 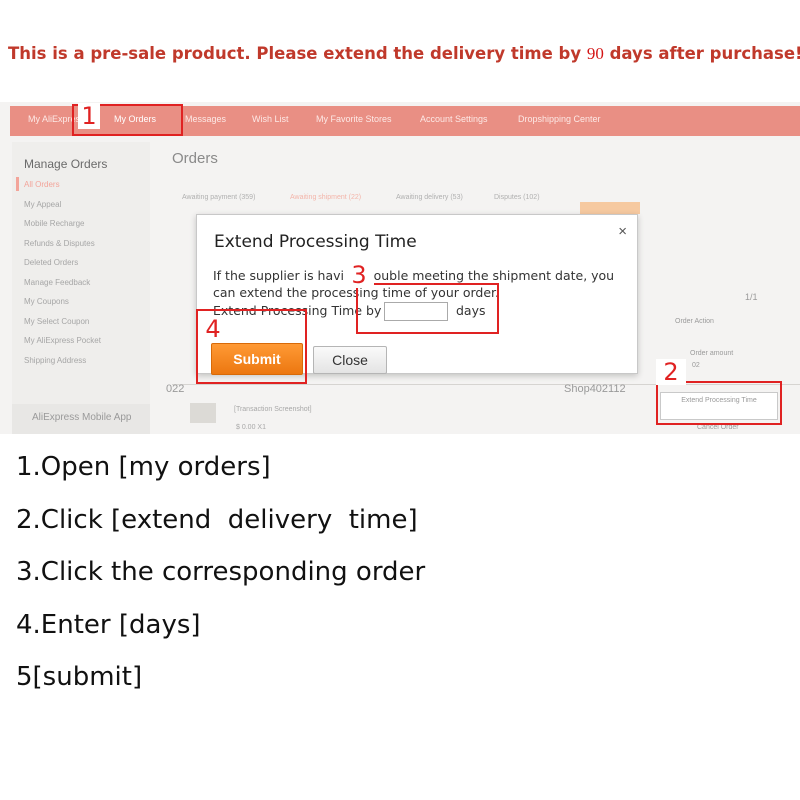 What do you see at coordinates (273, 409) in the screenshot?
I see `transaction-snapshot-link: [Transaction Screenshot]` at bounding box center [273, 409].